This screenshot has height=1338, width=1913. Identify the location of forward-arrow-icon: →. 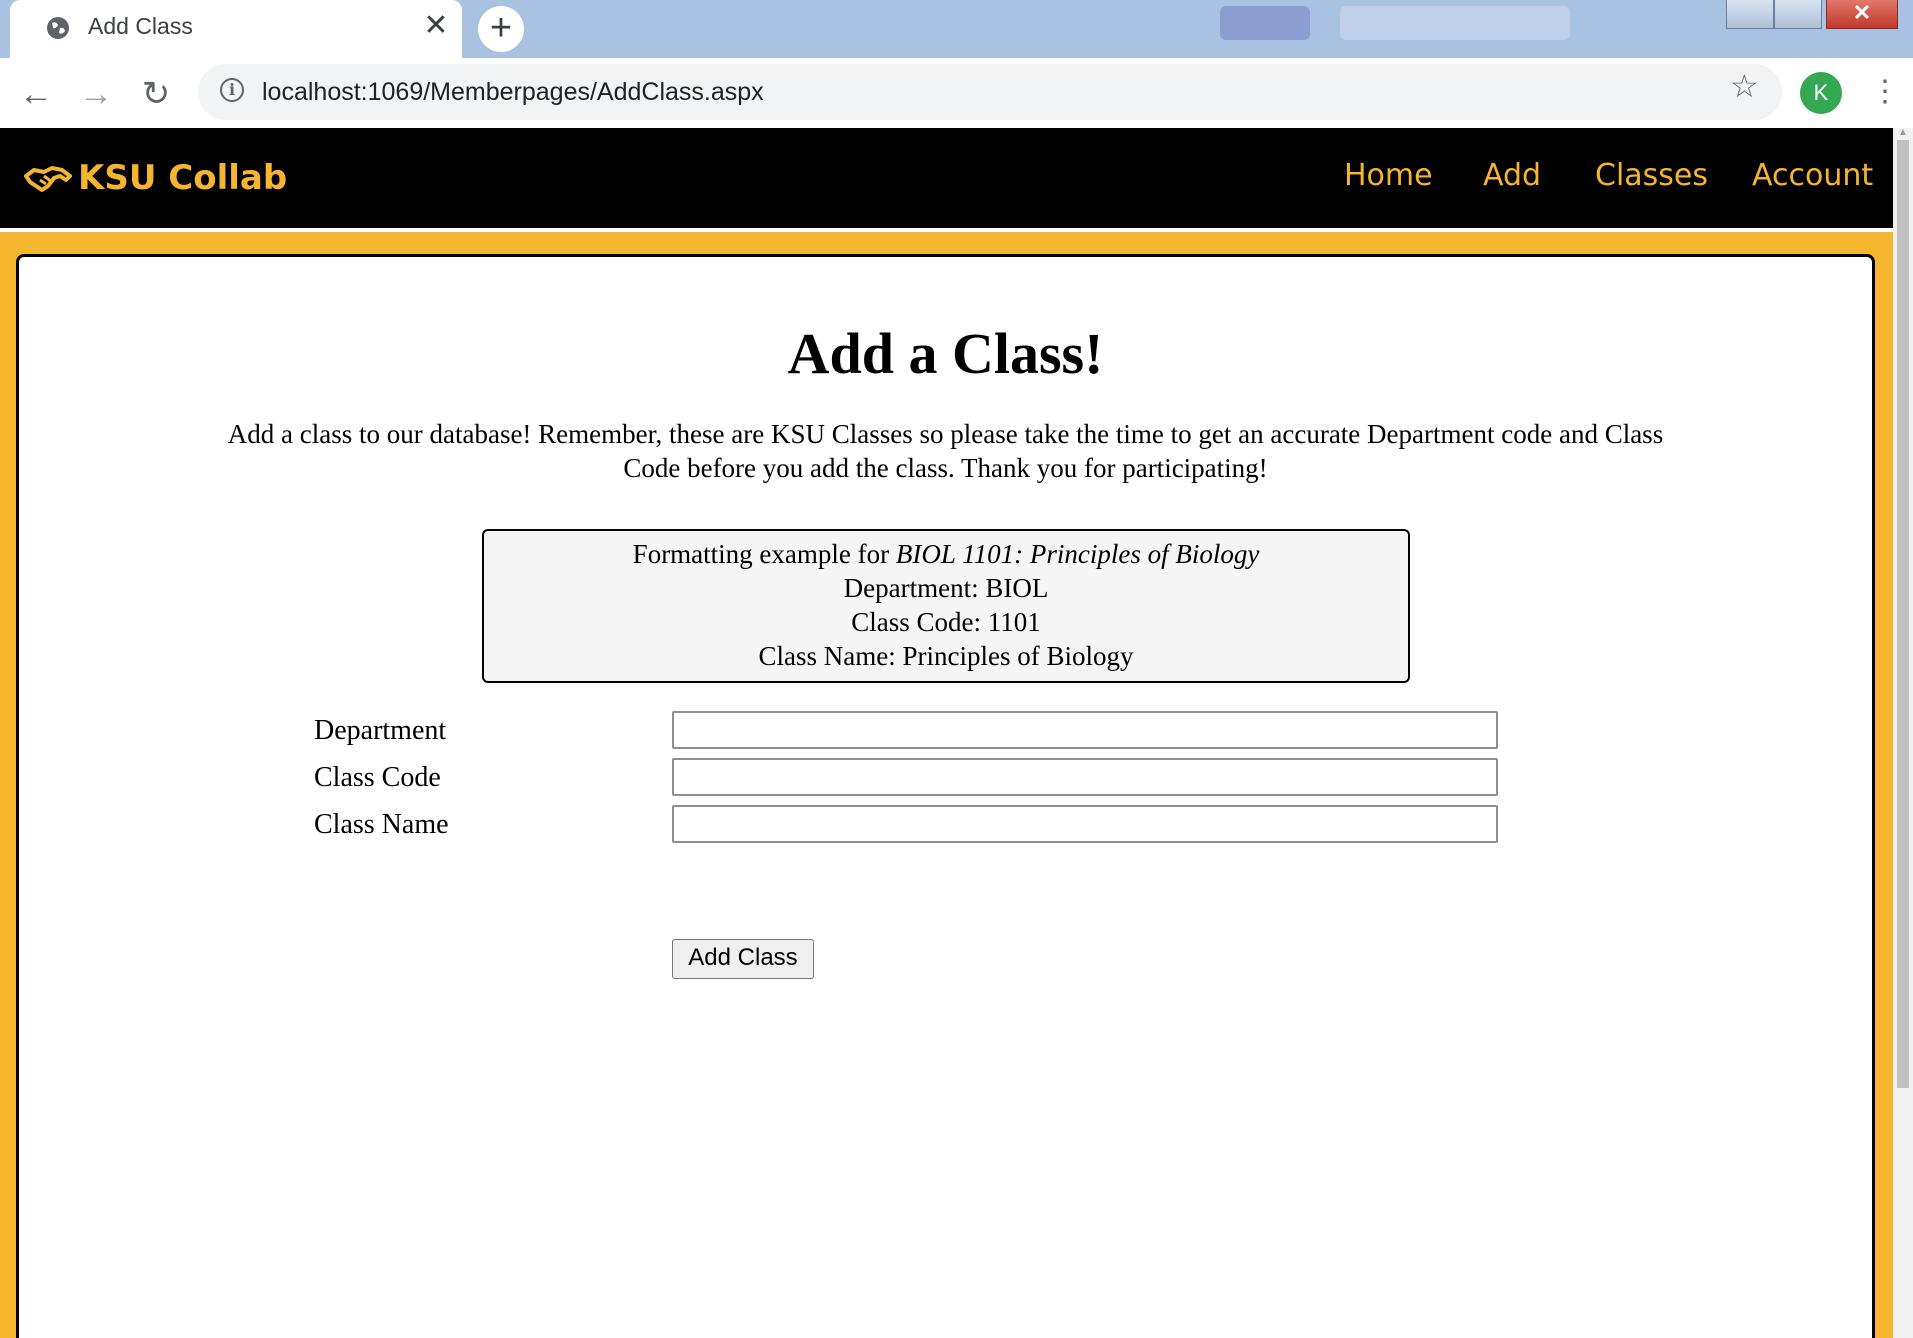
(96, 94).